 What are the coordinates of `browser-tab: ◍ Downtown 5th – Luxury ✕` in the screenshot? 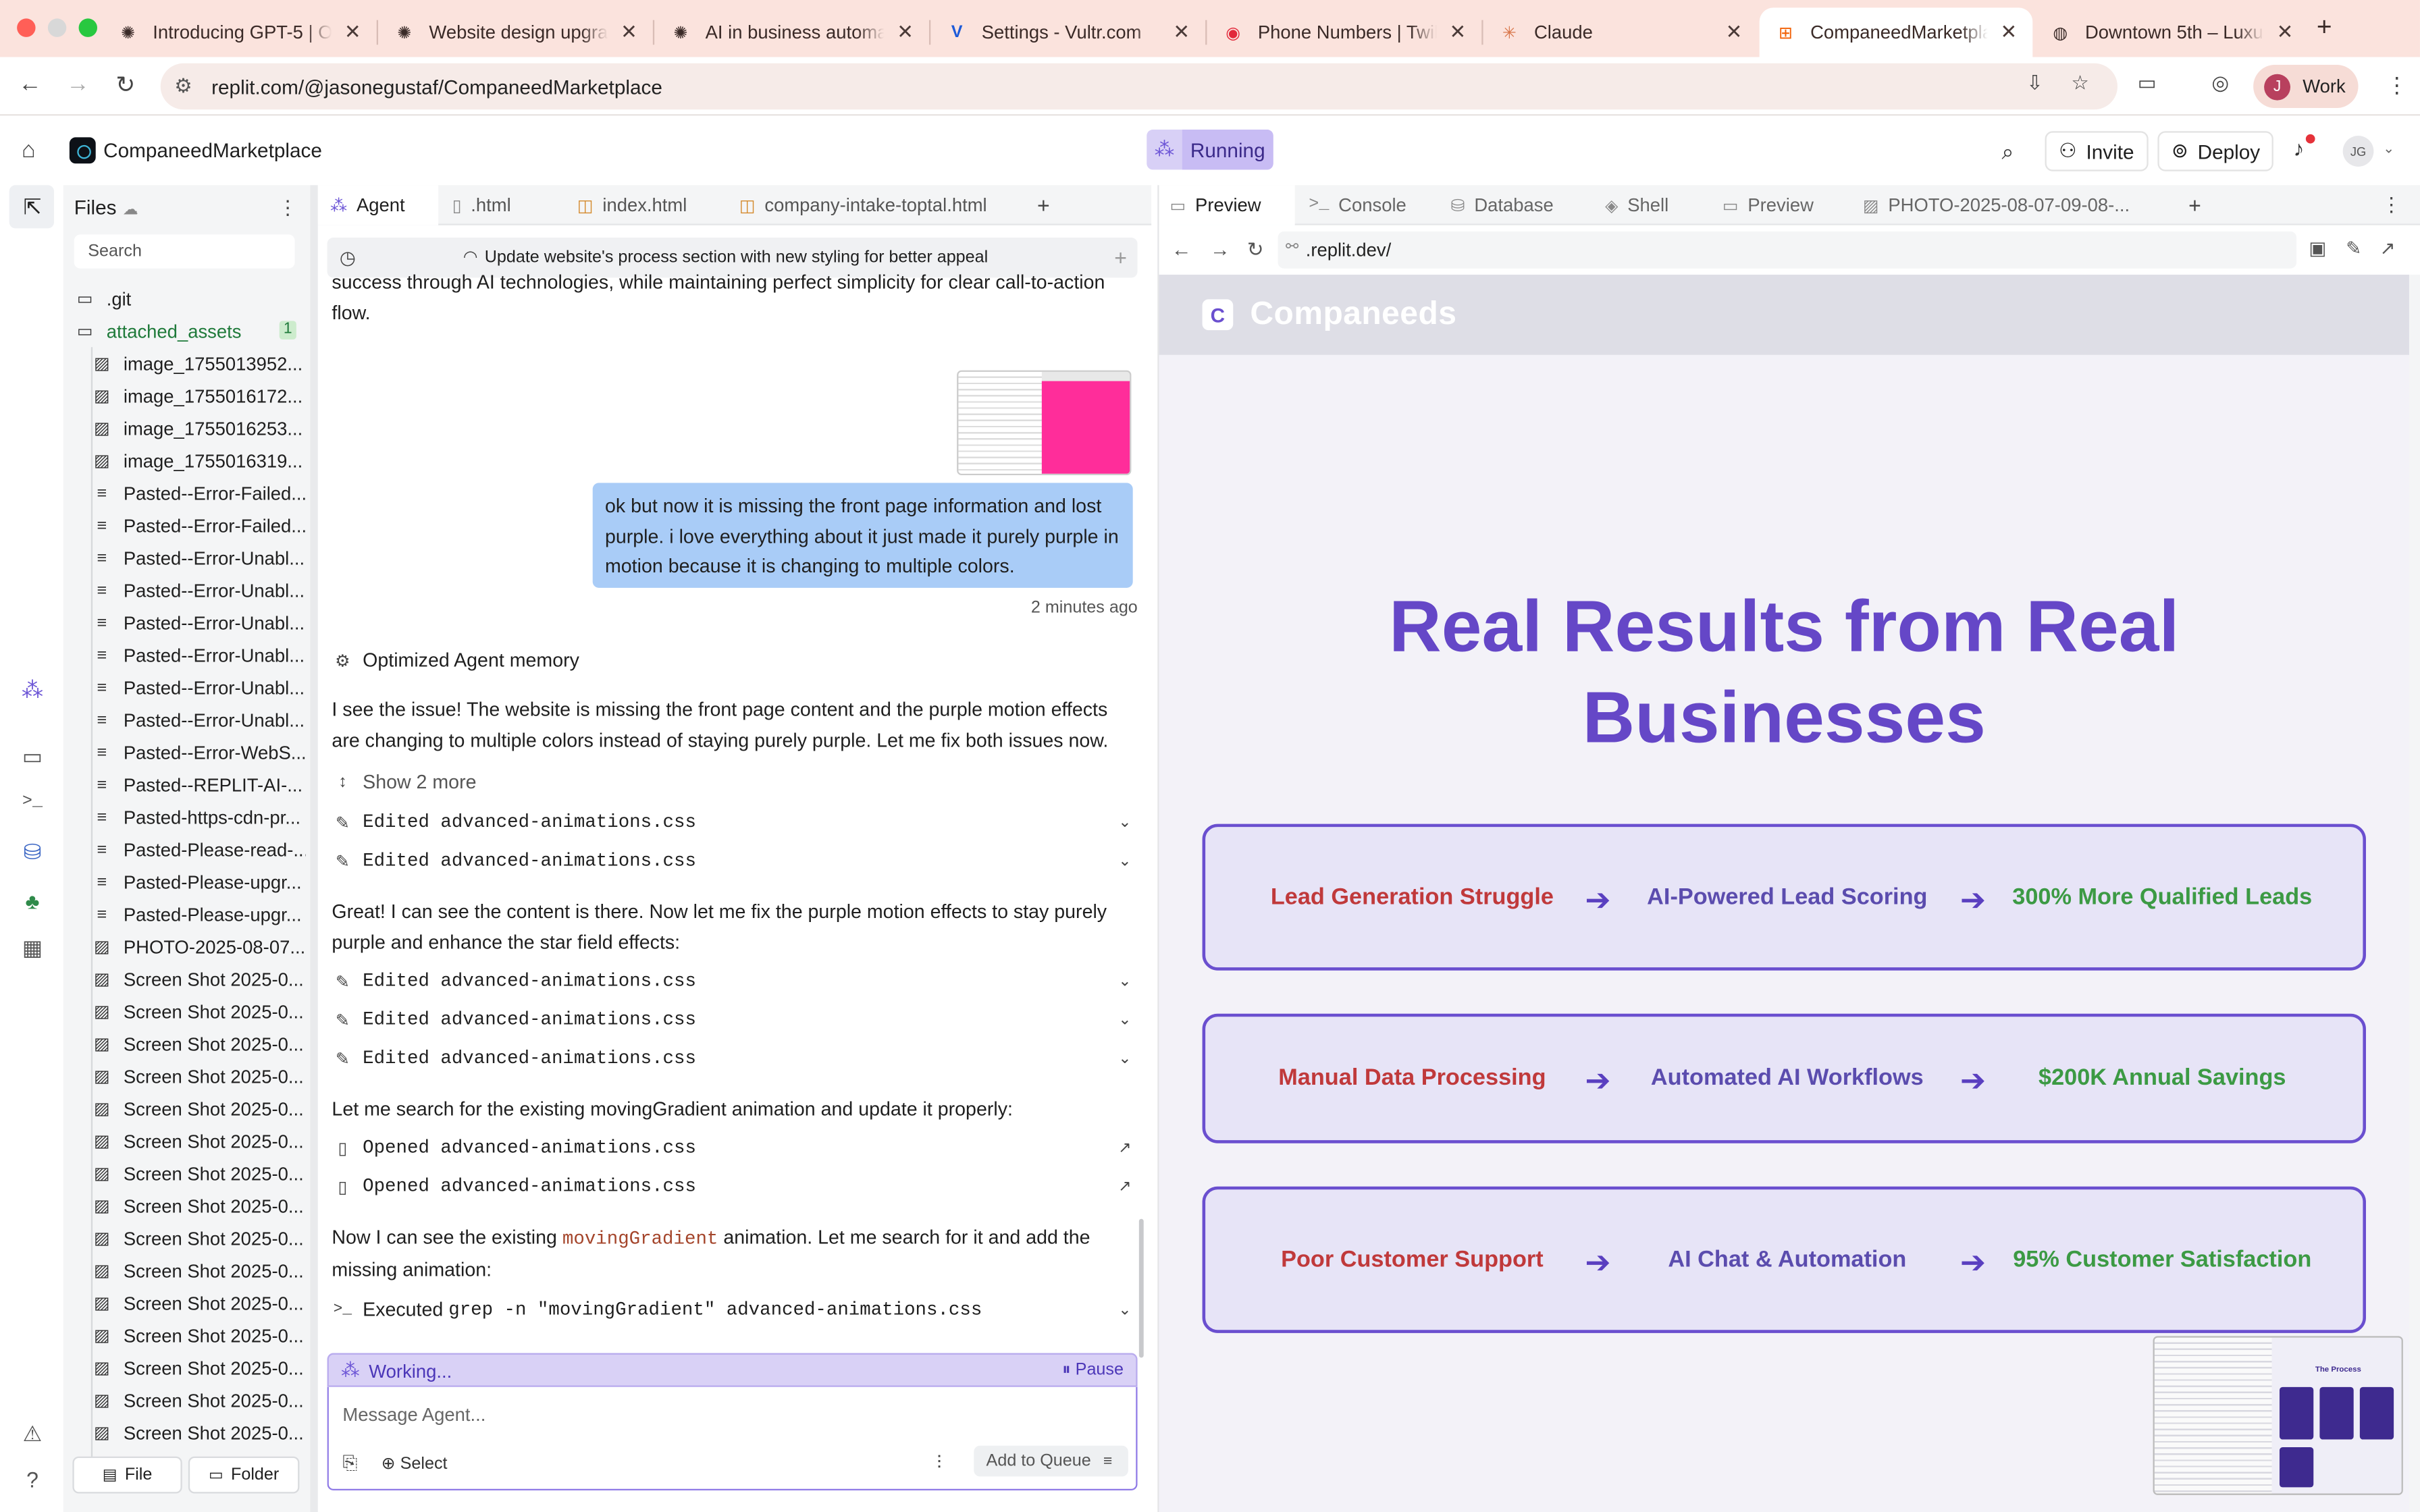 It's located at (2171, 32).